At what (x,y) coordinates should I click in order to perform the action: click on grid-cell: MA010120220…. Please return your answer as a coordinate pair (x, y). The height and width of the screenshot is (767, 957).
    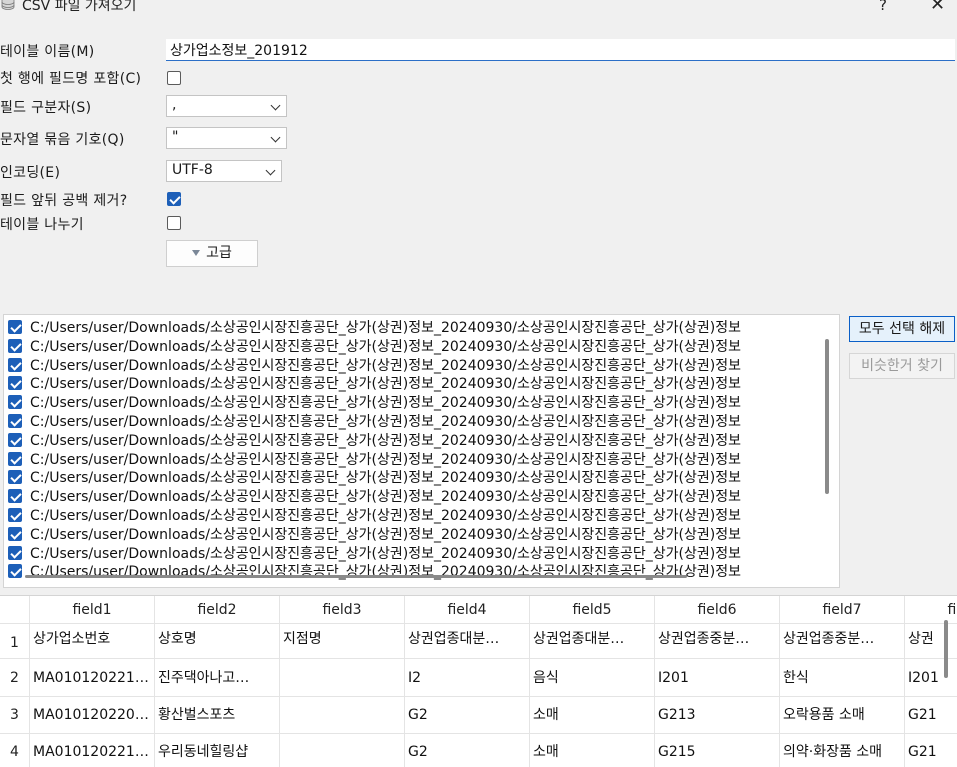
    Looking at the image, I should click on (92, 715).